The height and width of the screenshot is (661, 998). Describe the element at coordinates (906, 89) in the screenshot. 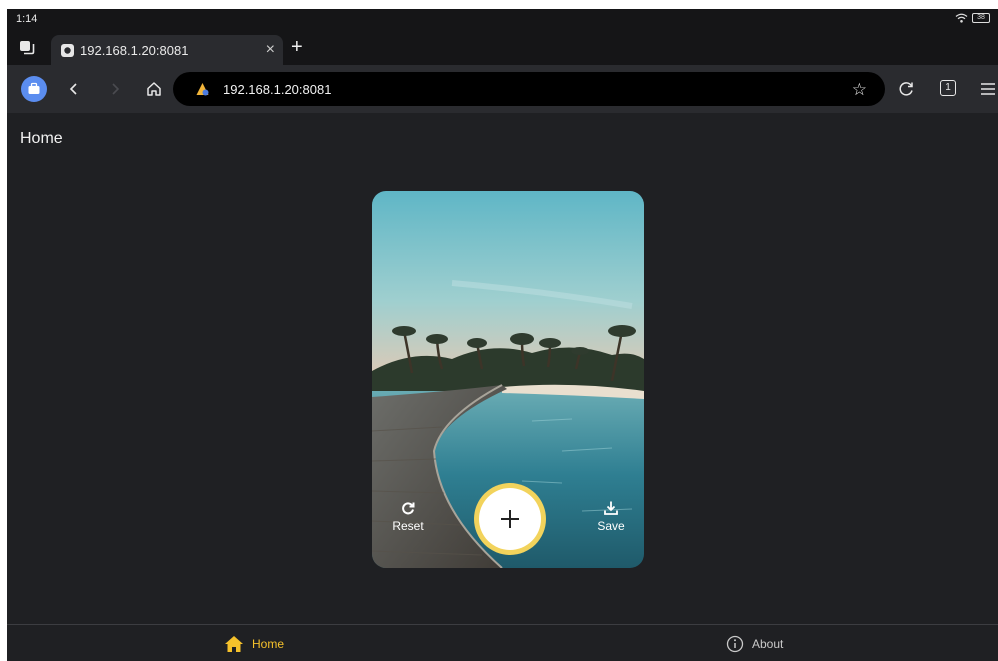

I see `reload-icon` at that location.